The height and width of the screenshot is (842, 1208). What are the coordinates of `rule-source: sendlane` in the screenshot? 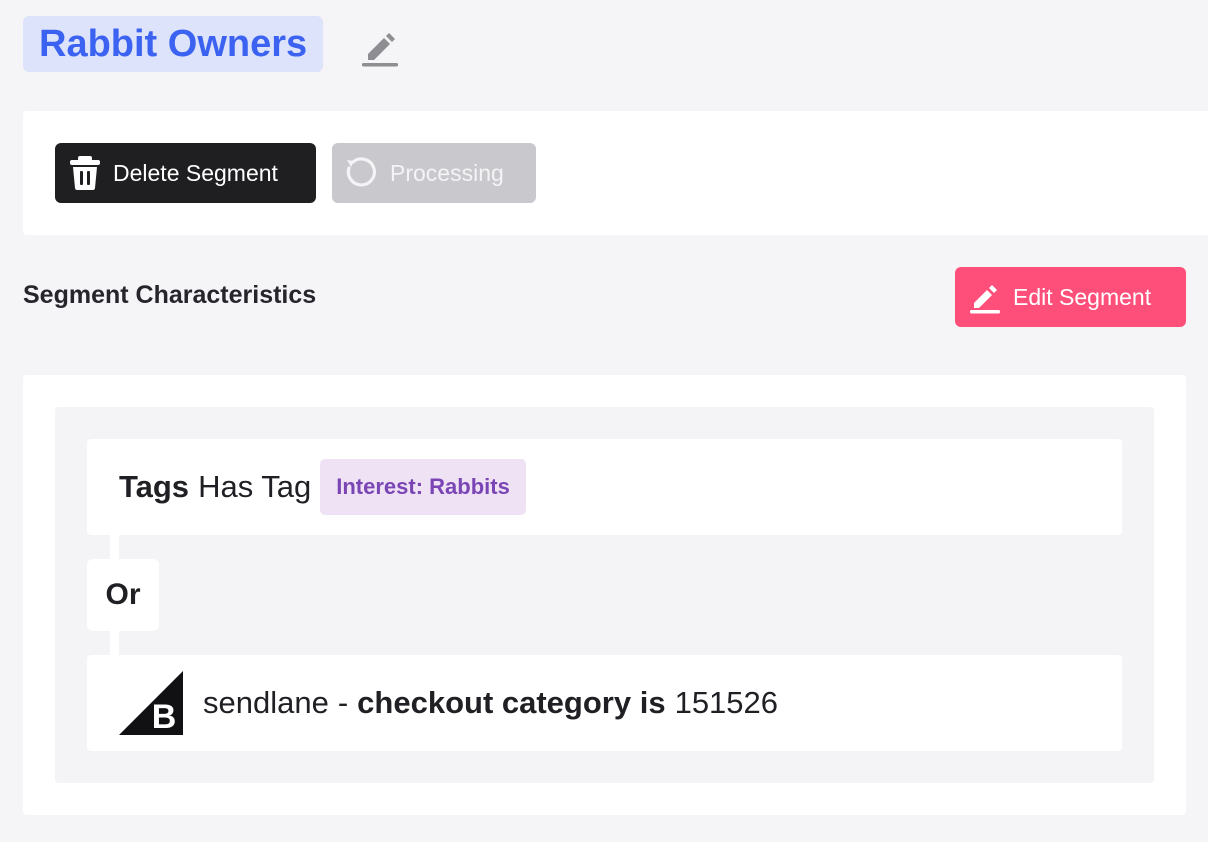 It's located at (266, 702).